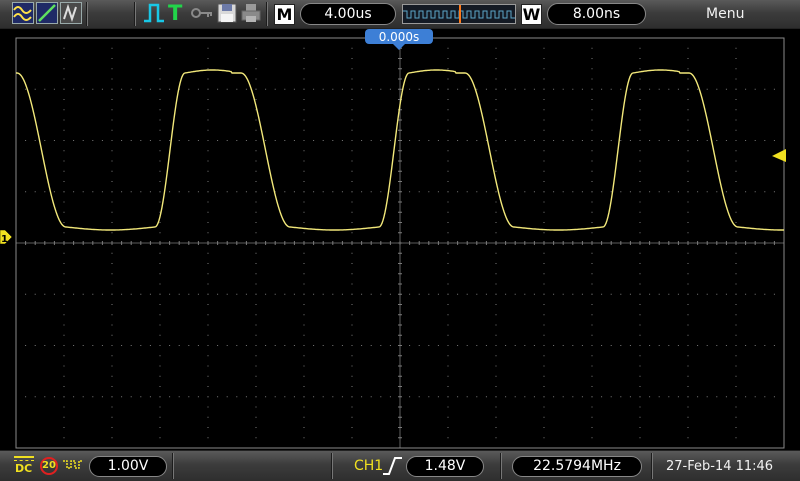 This screenshot has width=800, height=481. Describe the element at coordinates (202, 13) in the screenshot. I see `key-icon` at that location.